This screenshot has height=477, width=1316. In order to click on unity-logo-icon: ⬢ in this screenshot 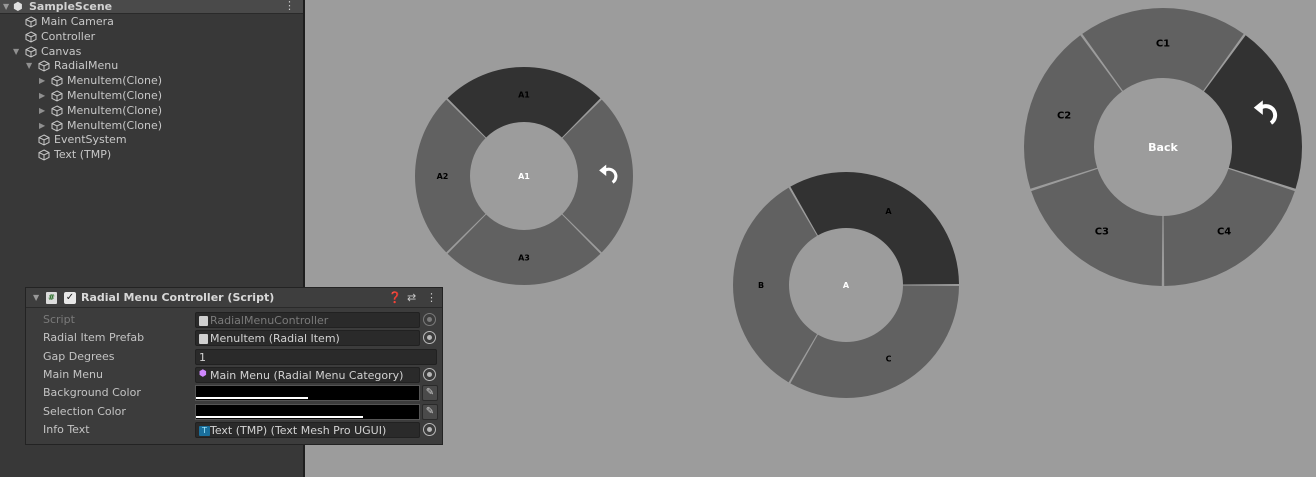, I will do `click(18, 6)`.